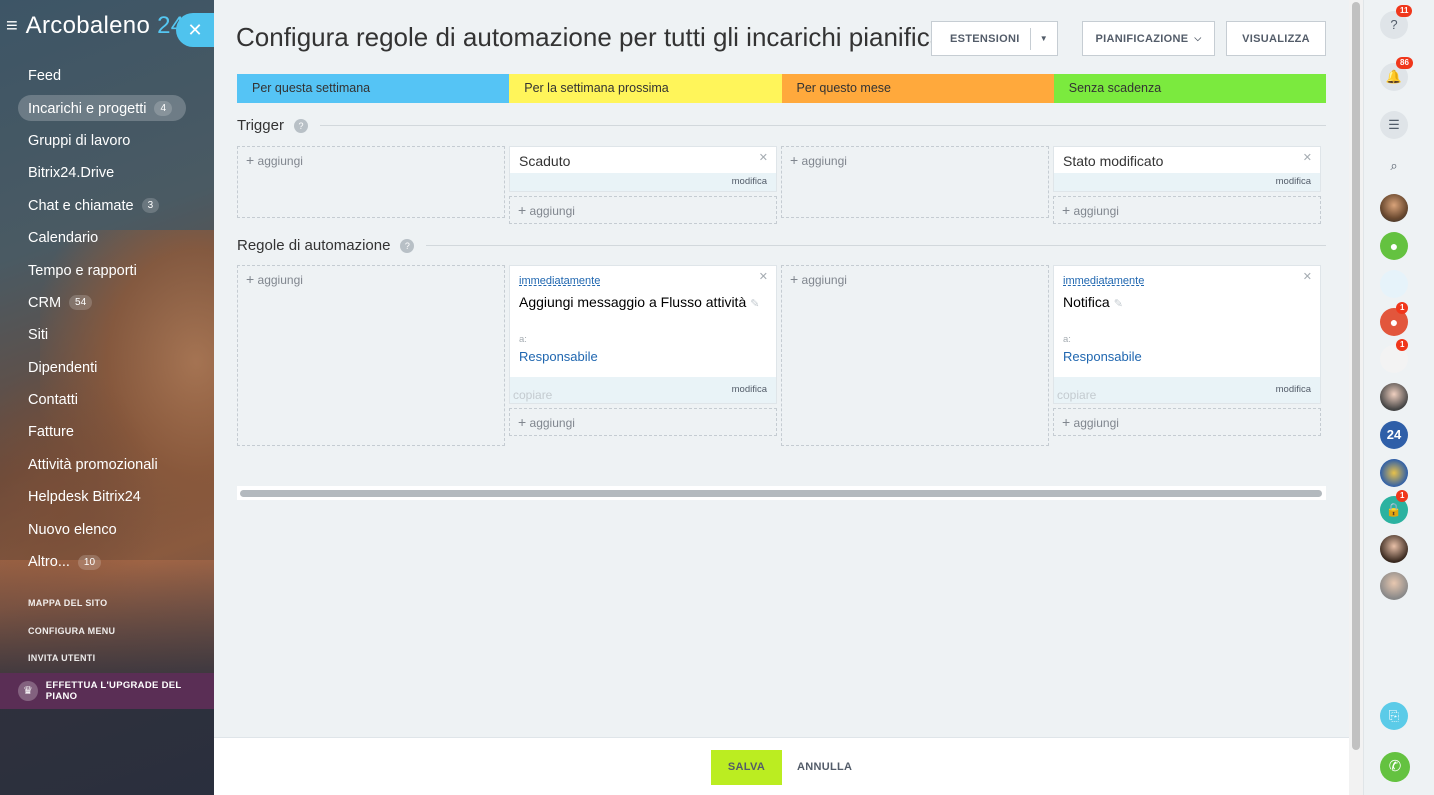 The width and height of the screenshot is (1434, 795). Describe the element at coordinates (643, 169) in the screenshot. I see `trigger-card: ✕ Scaduto modifica` at that location.